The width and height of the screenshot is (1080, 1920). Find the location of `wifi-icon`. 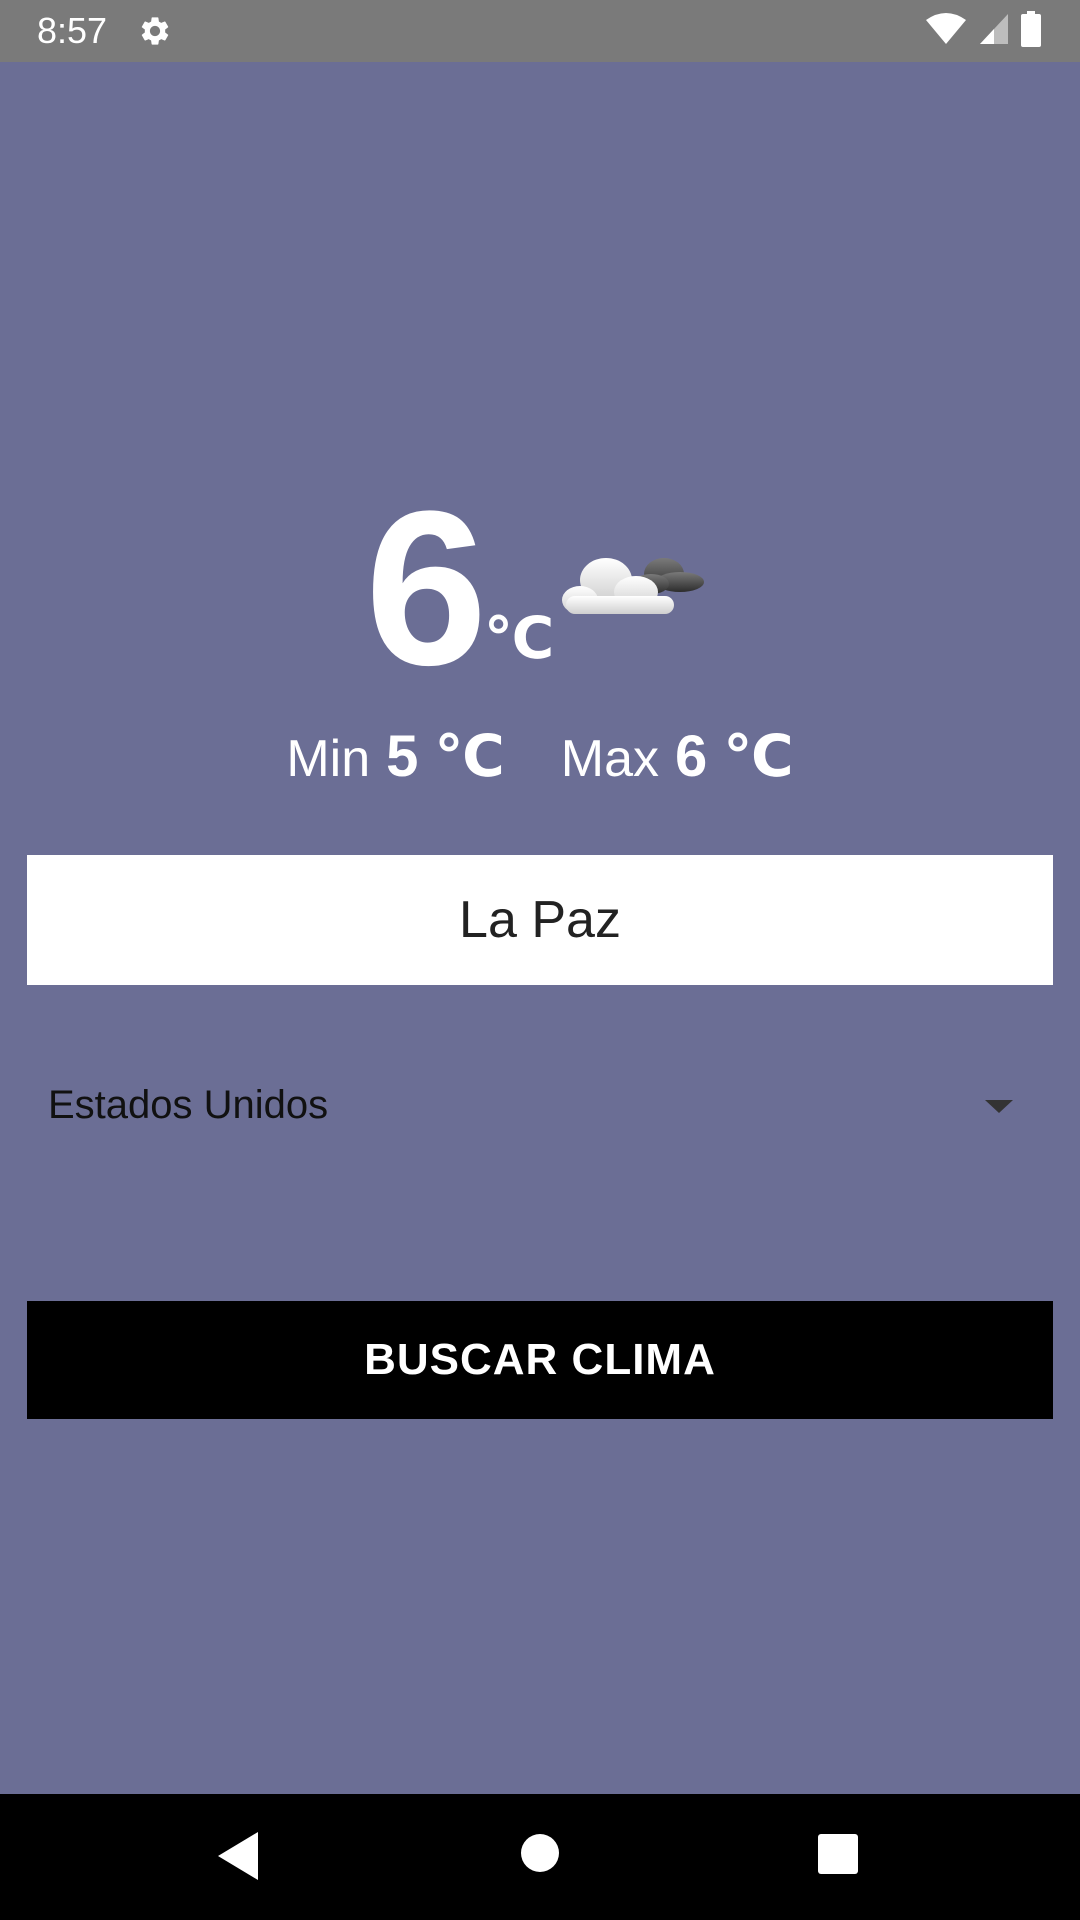

wifi-icon is located at coordinates (946, 31).